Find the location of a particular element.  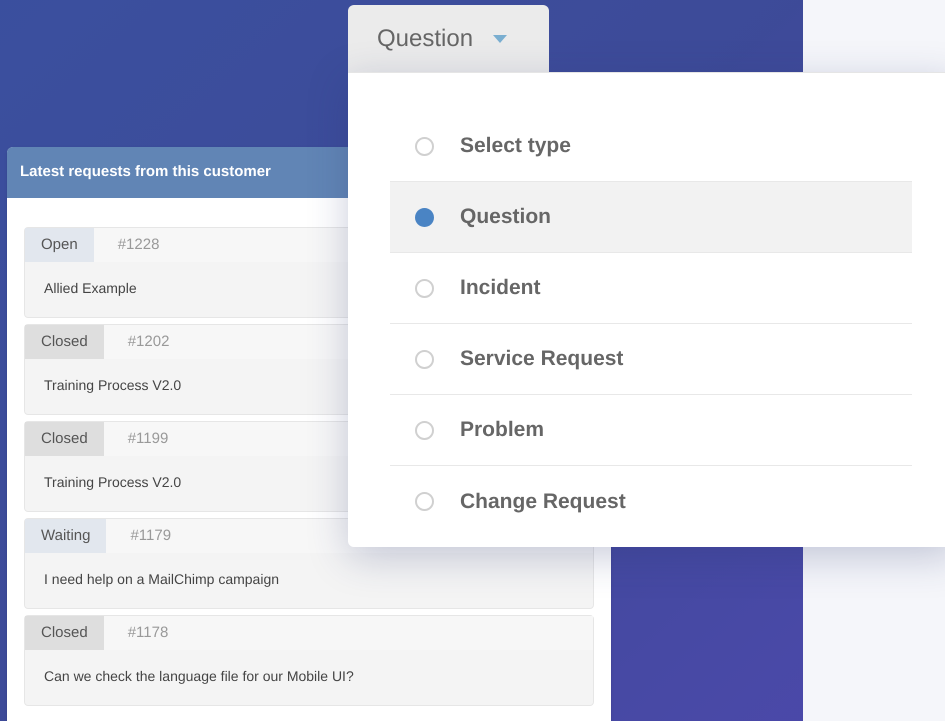

request-number: #1178 is located at coordinates (148, 632).